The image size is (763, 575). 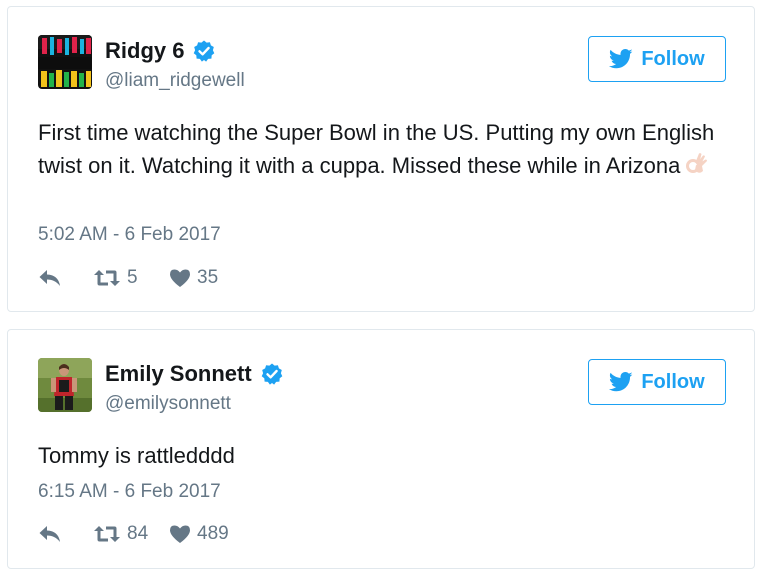 What do you see at coordinates (168, 404) in the screenshot?
I see `handle: @emilysonnett` at bounding box center [168, 404].